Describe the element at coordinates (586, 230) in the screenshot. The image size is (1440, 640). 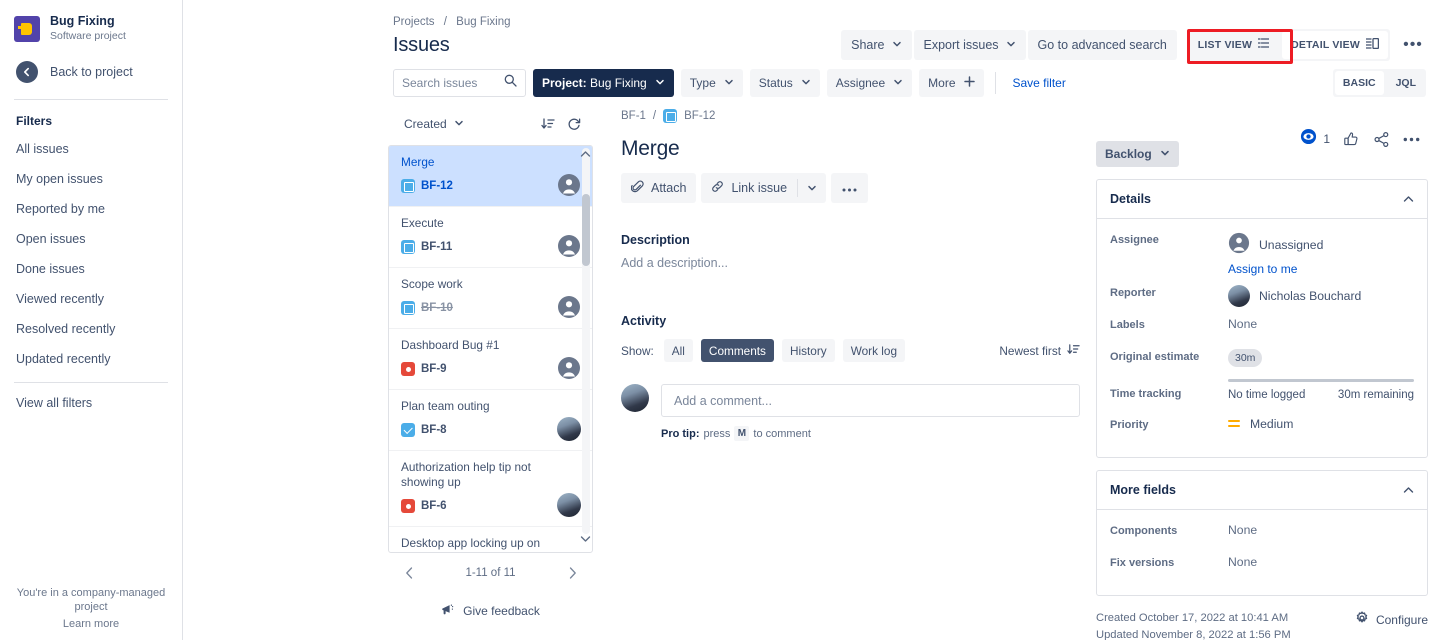
I see `scrollbar-thumb` at that location.